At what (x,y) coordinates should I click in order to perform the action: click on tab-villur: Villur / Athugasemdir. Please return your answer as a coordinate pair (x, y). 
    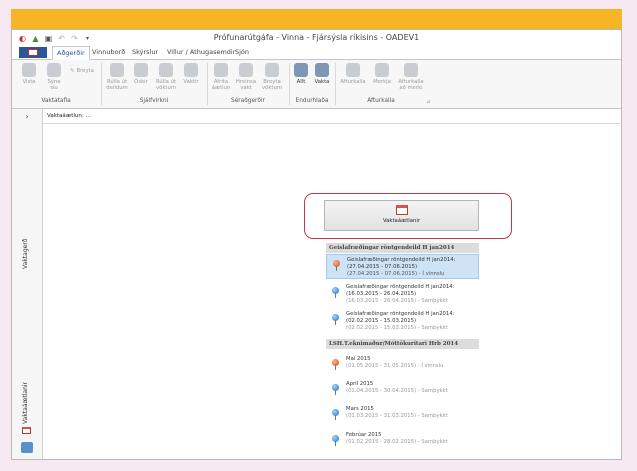
    Looking at the image, I should click on (201, 52).